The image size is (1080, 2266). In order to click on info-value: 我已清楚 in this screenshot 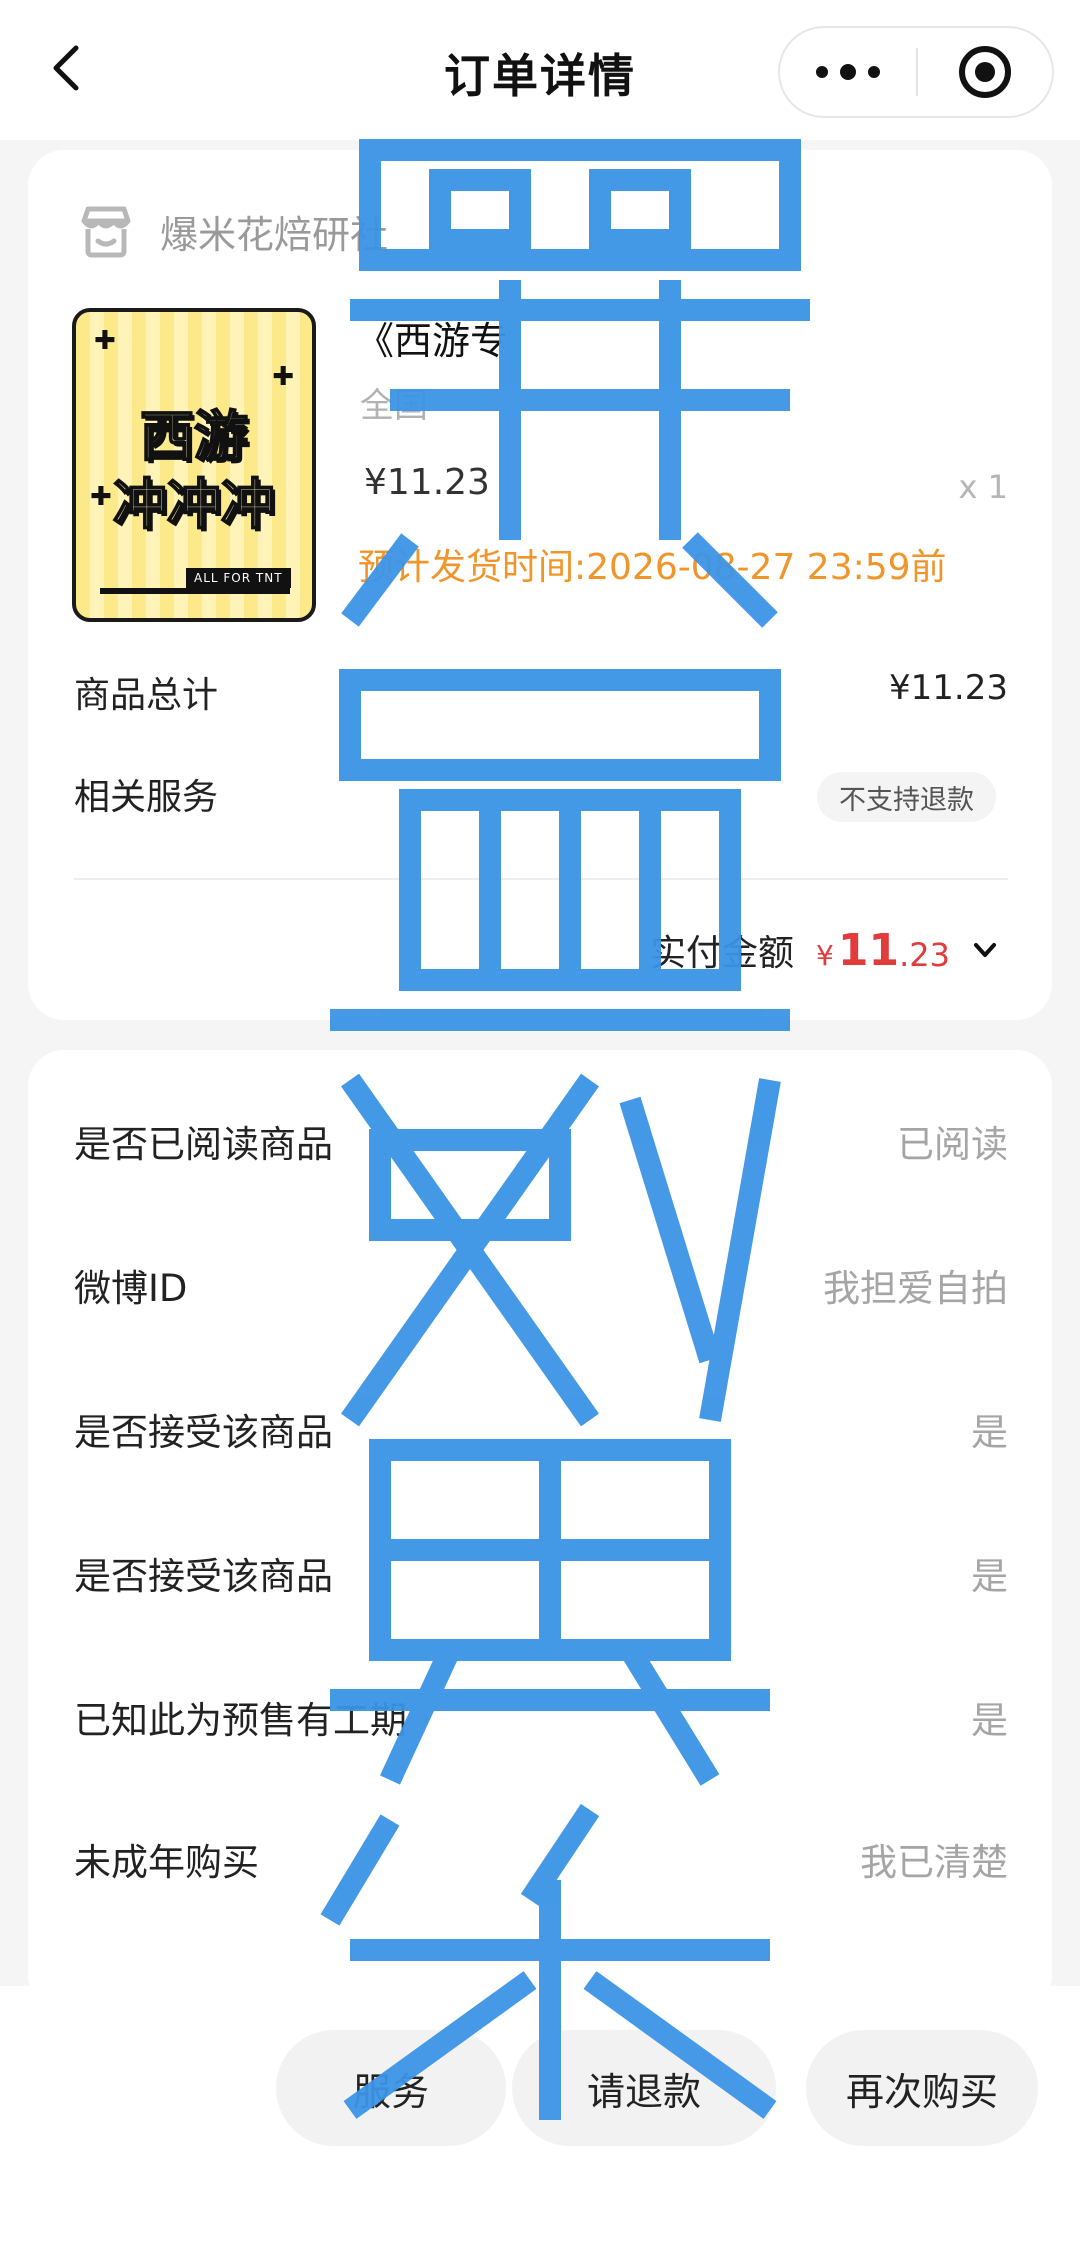, I will do `click(934, 1862)`.